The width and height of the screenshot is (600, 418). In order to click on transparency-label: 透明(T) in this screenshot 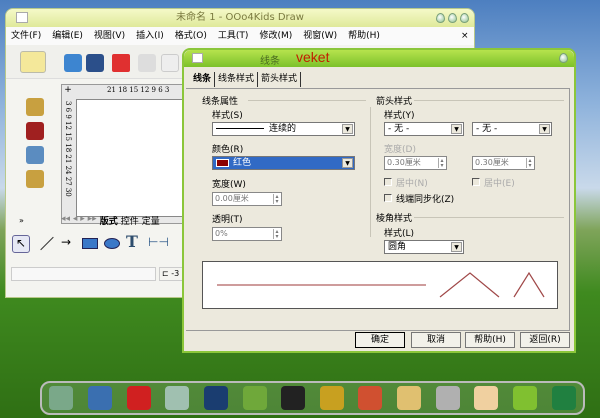, I will do `click(227, 220)`.